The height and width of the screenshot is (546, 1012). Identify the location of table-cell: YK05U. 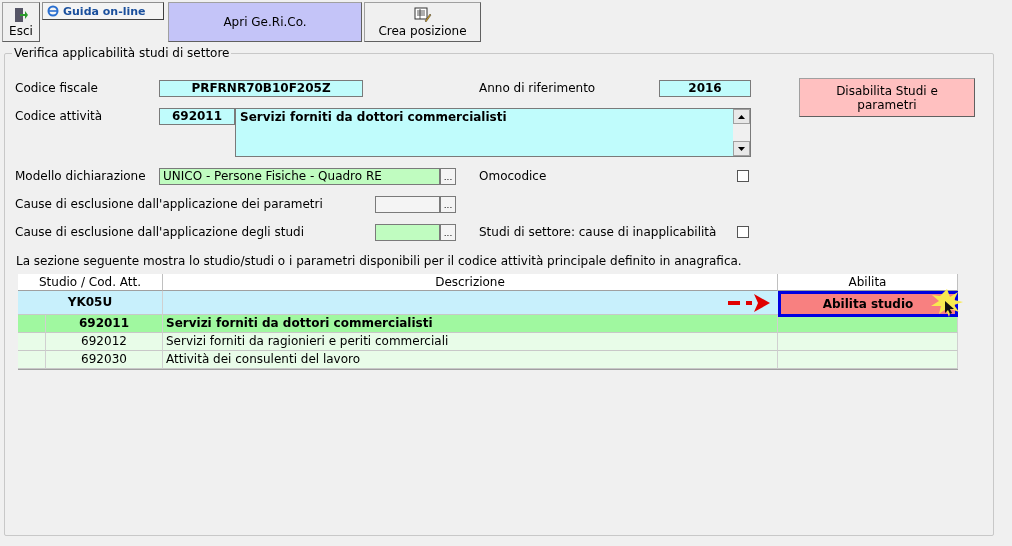
(90, 303).